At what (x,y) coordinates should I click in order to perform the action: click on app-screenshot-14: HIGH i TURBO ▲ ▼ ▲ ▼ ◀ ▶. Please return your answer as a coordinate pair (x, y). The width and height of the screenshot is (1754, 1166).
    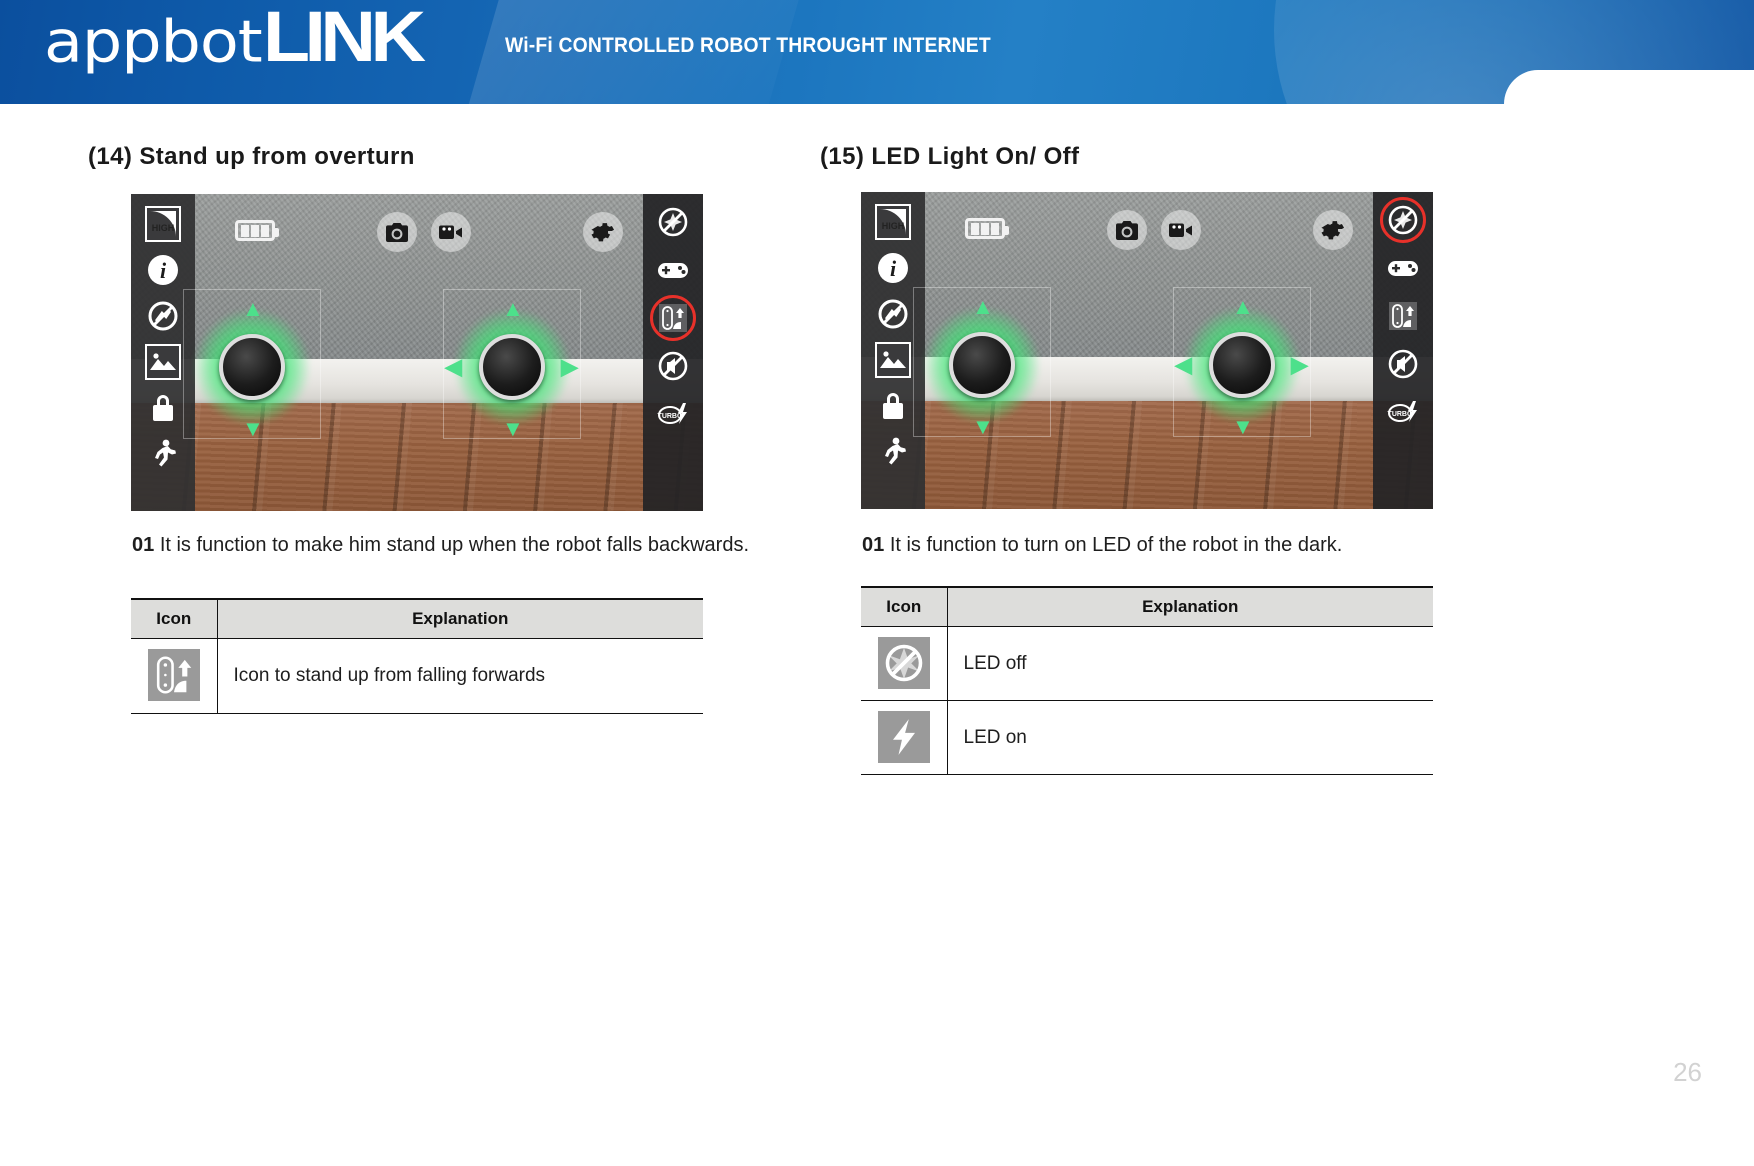
    Looking at the image, I should click on (417, 352).